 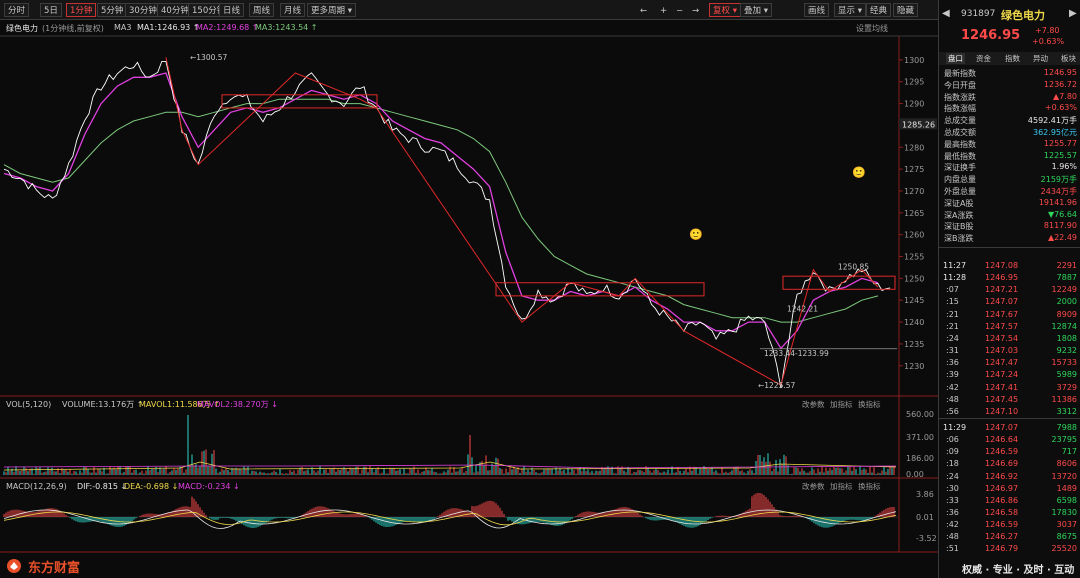 I want to click on quote-stat-label: 最低指数, so click(x=960, y=156).